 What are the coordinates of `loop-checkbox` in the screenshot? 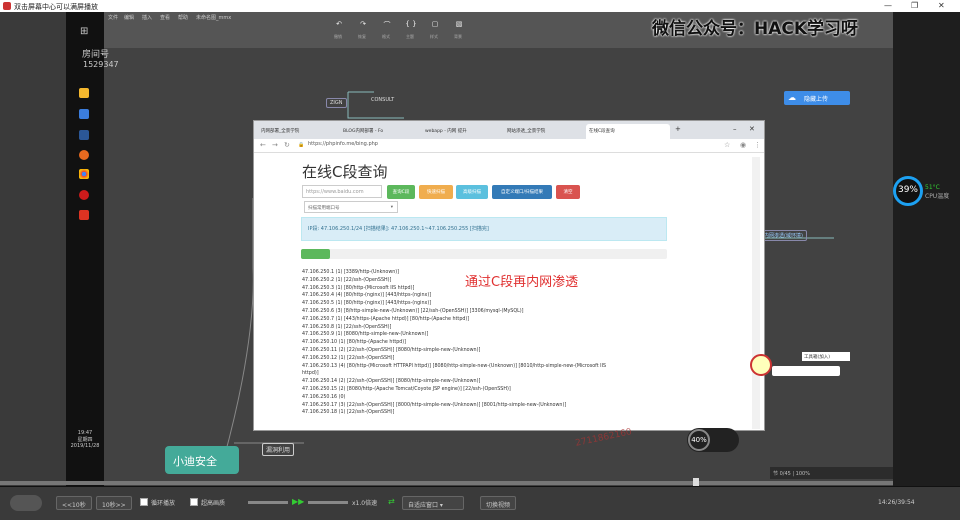 It's located at (144, 502).